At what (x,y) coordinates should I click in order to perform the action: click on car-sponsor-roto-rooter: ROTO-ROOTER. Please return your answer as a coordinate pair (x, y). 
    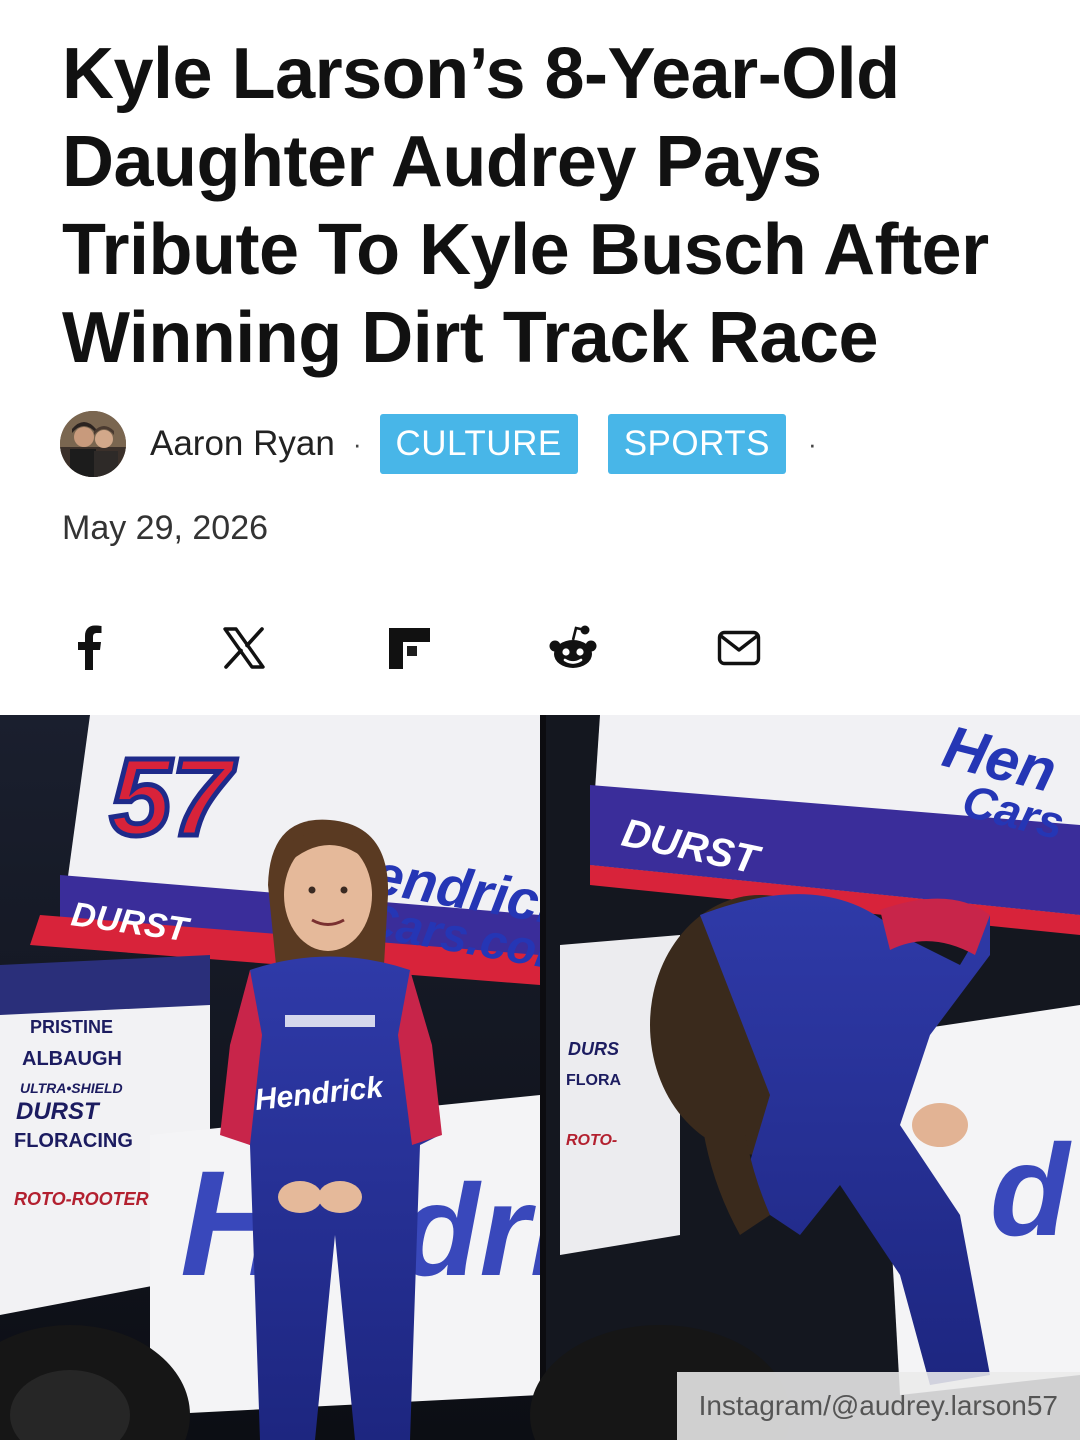
    Looking at the image, I should click on (81, 1199).